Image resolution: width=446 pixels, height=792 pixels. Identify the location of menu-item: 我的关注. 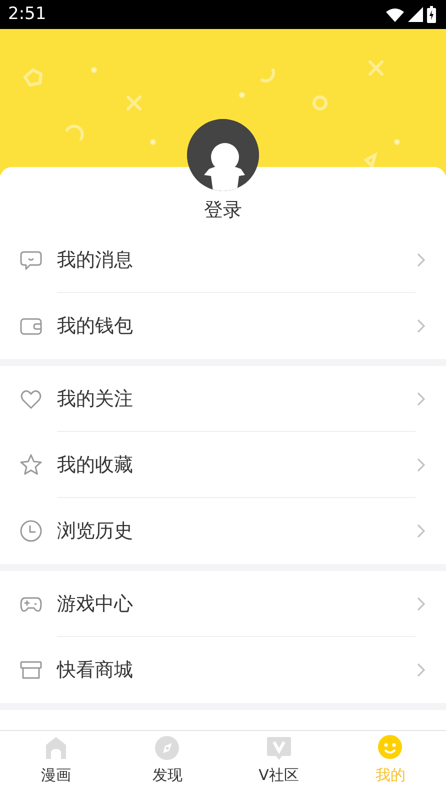
(223, 399).